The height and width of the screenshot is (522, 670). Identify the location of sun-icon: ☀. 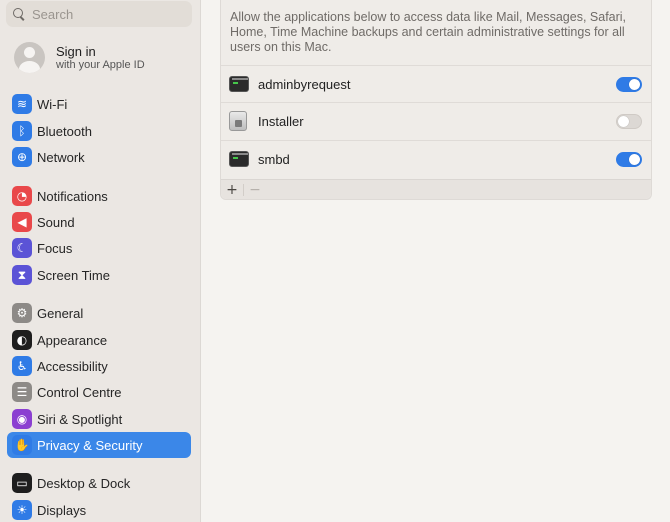
(22, 510).